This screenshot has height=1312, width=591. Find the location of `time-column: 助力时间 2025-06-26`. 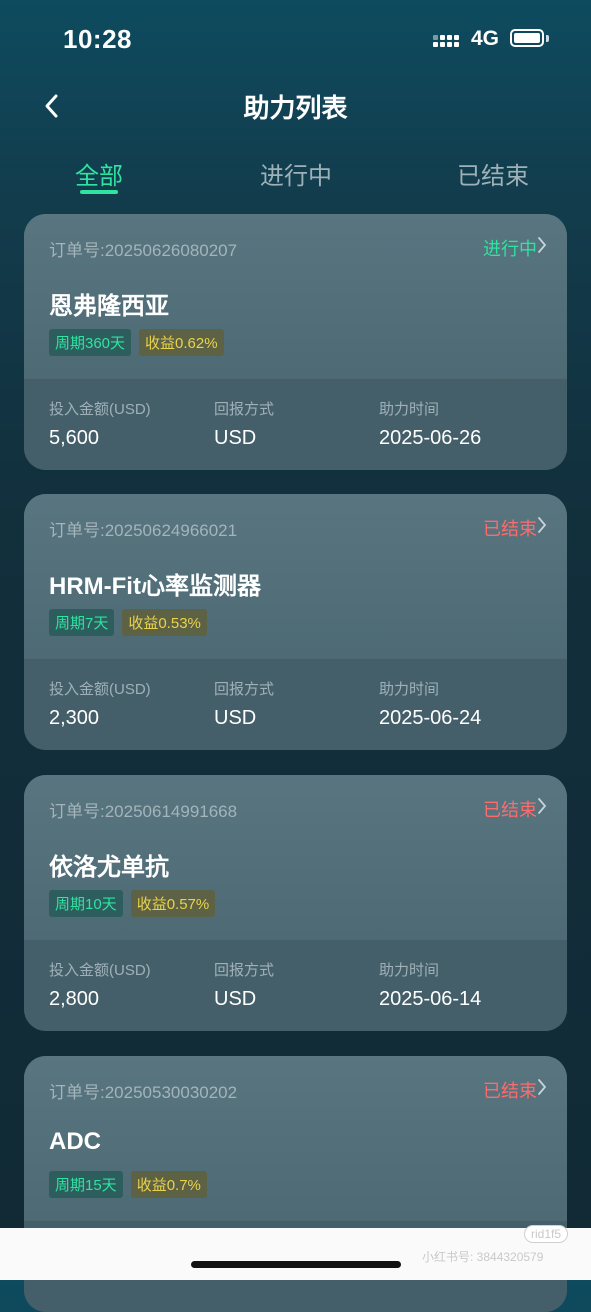

time-column: 助力时间 2025-06-26 is located at coordinates (430, 424).